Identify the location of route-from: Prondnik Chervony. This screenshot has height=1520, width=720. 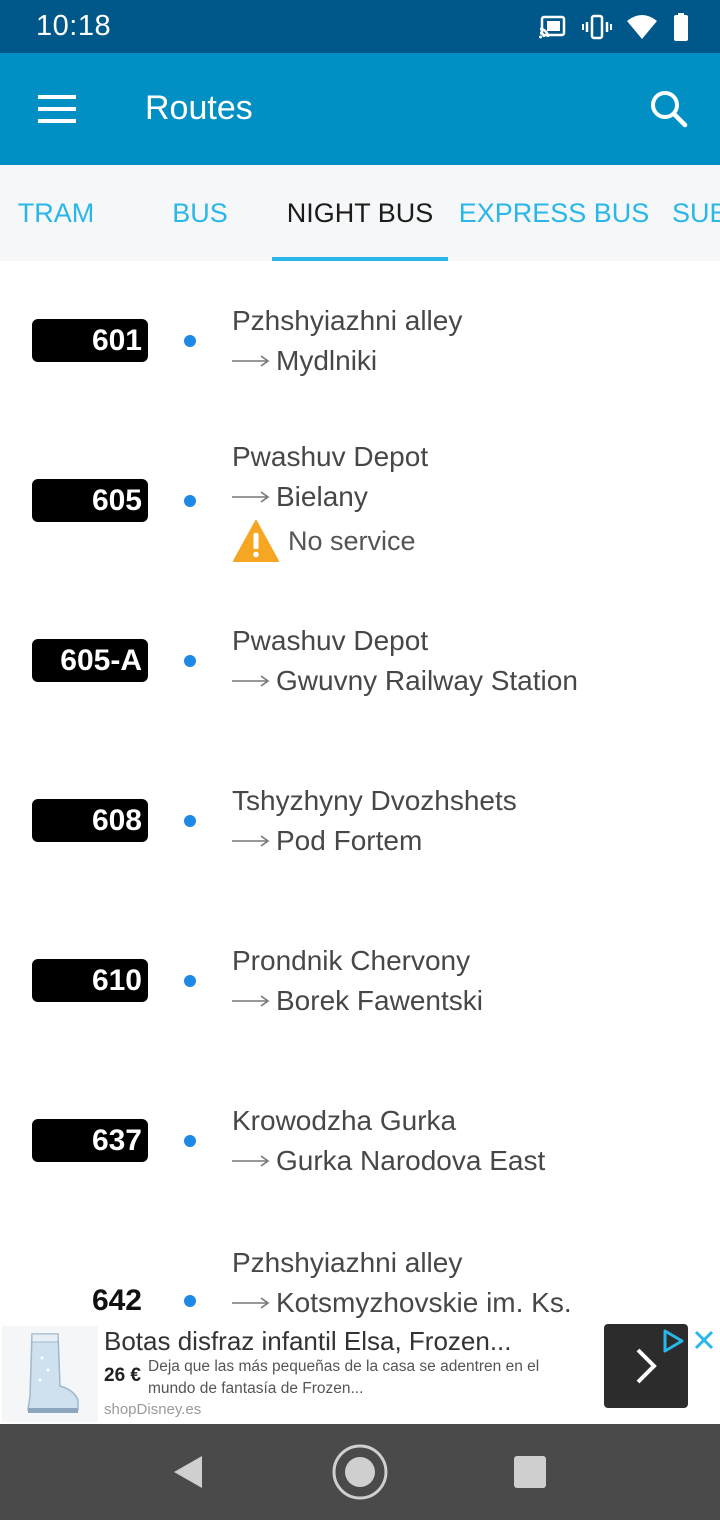
(351, 960).